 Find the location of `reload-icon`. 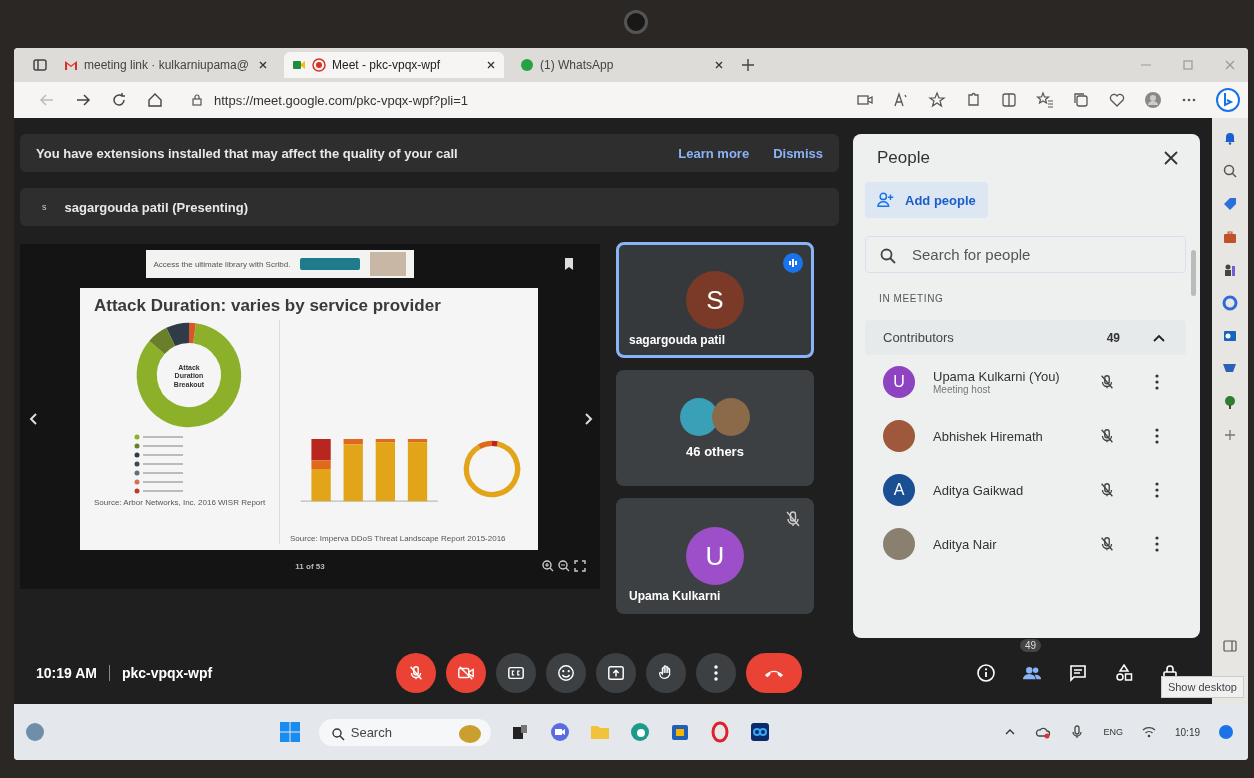

reload-icon is located at coordinates (119, 100).